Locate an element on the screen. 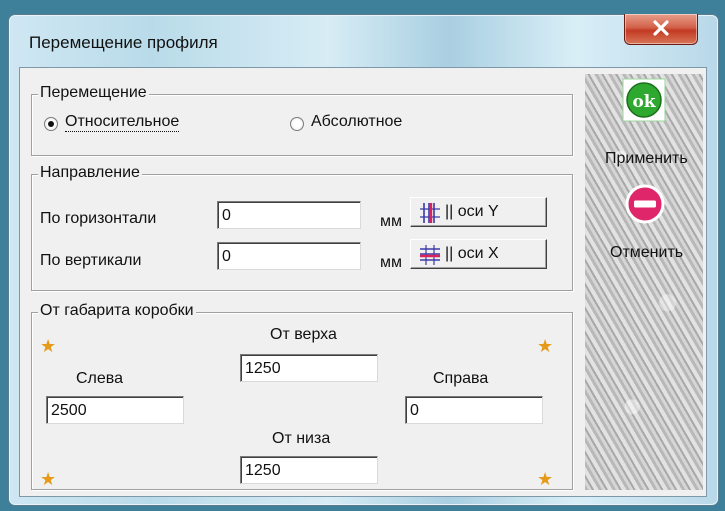 The width and height of the screenshot is (725, 511). left-input is located at coordinates (115, 410).